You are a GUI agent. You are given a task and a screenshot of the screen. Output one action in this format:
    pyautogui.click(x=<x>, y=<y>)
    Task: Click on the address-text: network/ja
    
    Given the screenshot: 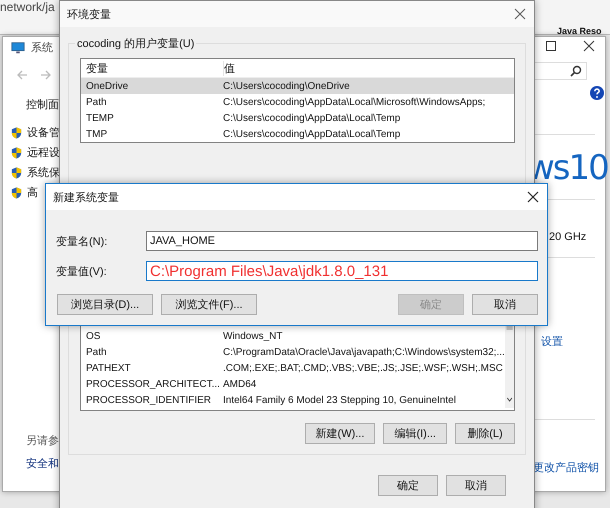 What is the action you would take?
    pyautogui.click(x=27, y=7)
    